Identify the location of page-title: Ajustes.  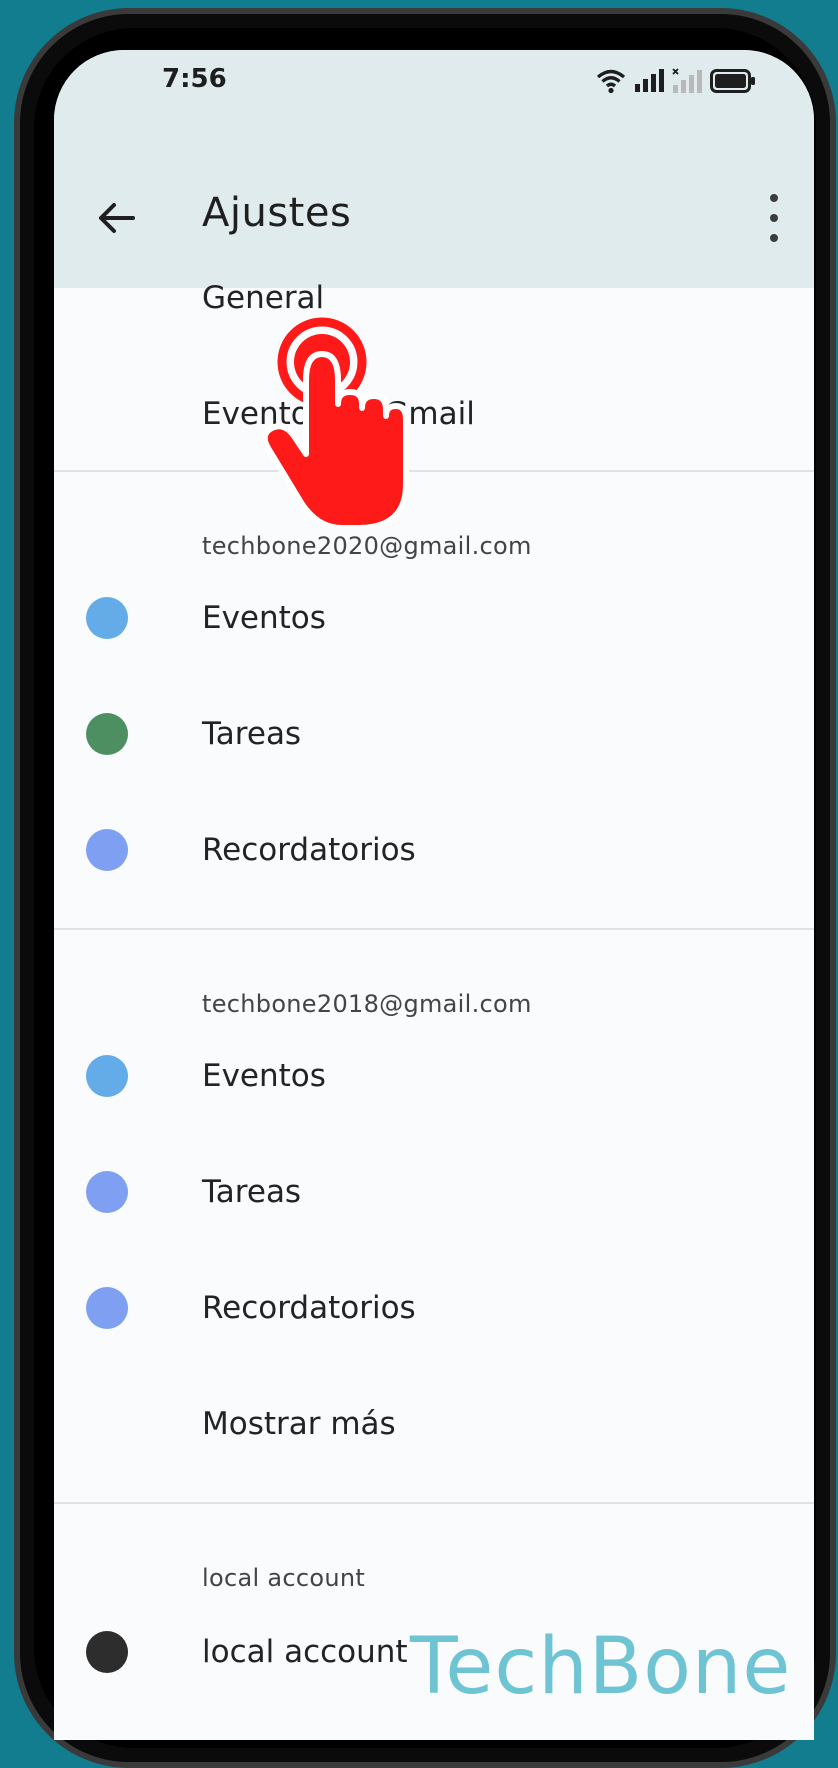
(277, 213).